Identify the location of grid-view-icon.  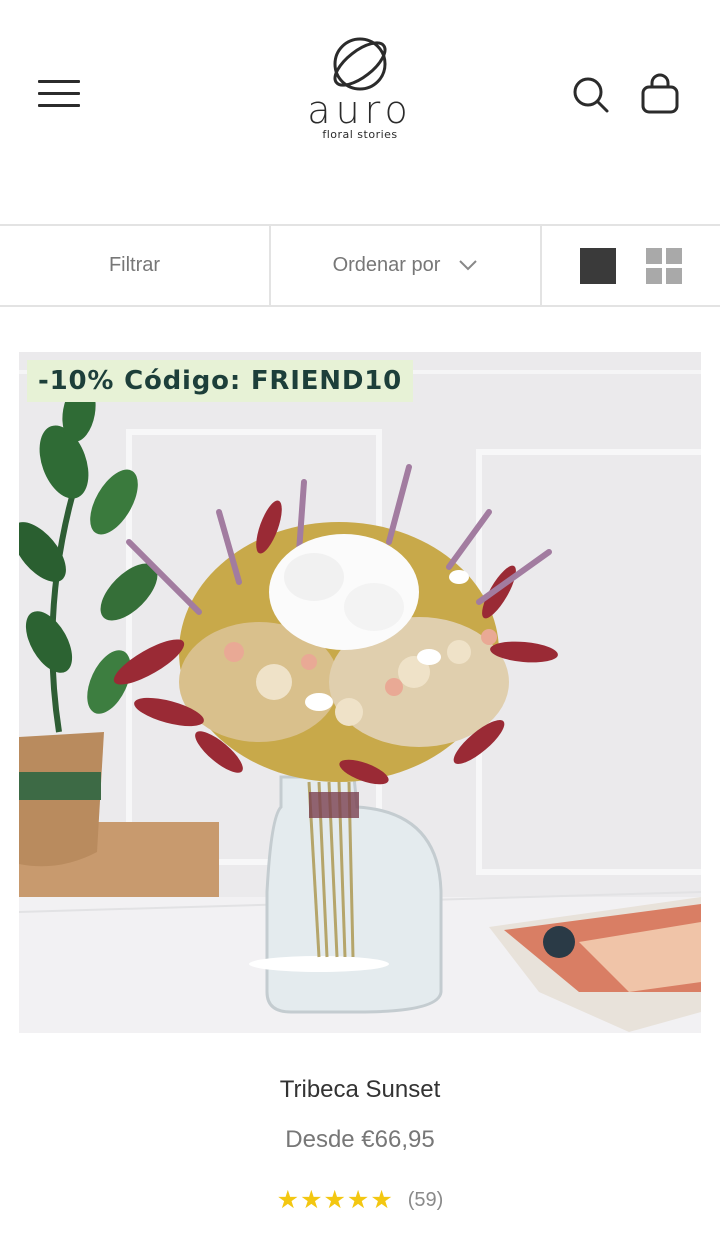
(664, 265).